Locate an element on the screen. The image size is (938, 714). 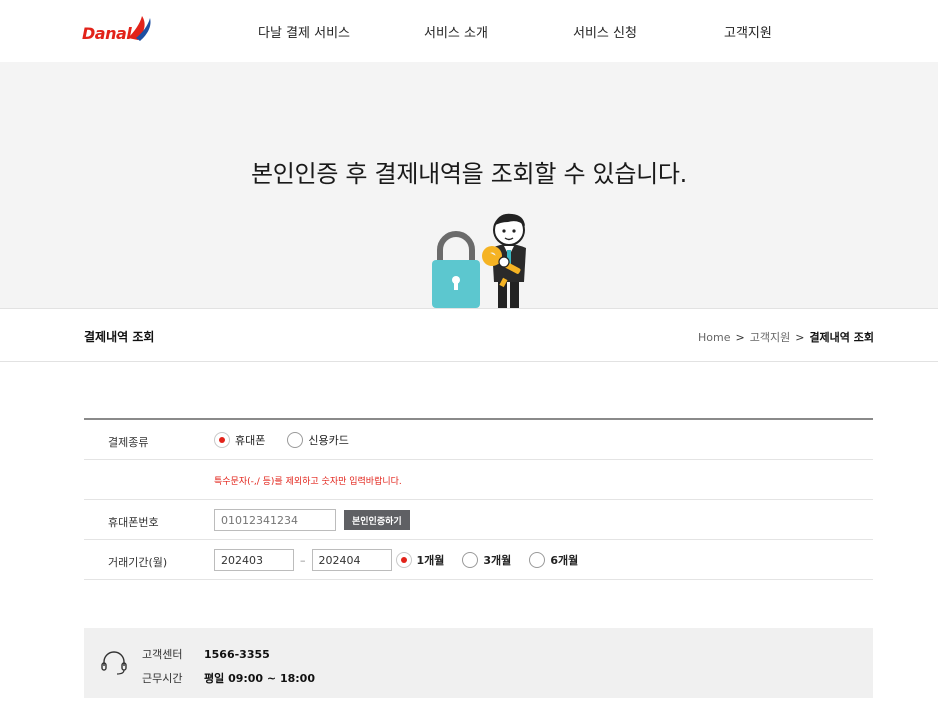
customer-center-phone-line: 고객센터 1566-3355 is located at coordinates (206, 654).